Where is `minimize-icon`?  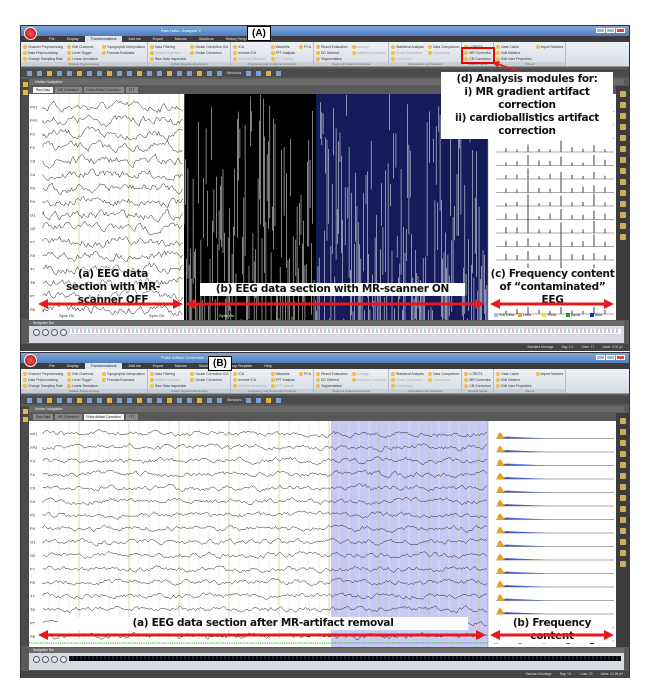
minimize-icon is located at coordinates (600, 30).